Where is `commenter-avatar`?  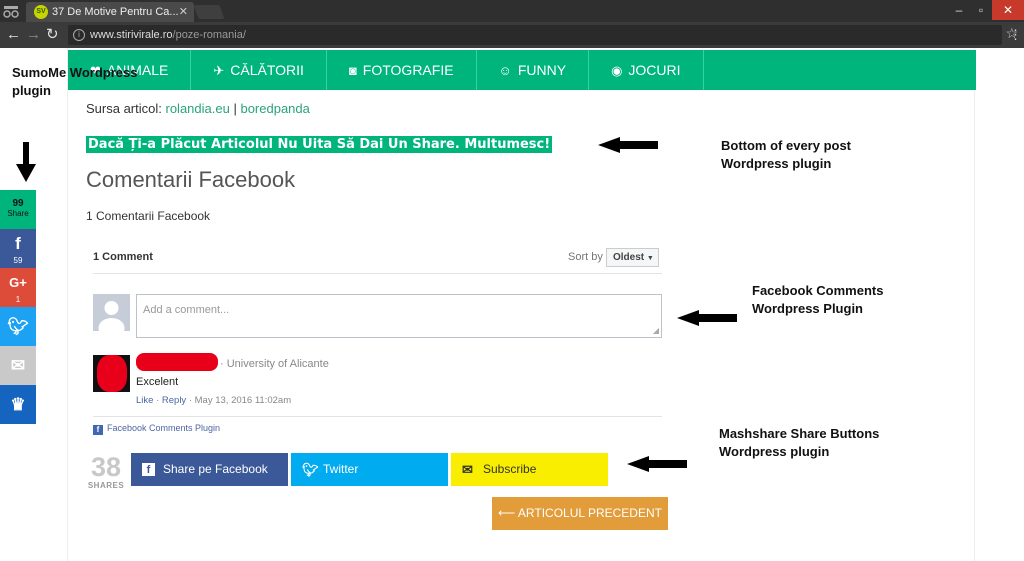 commenter-avatar is located at coordinates (111, 373).